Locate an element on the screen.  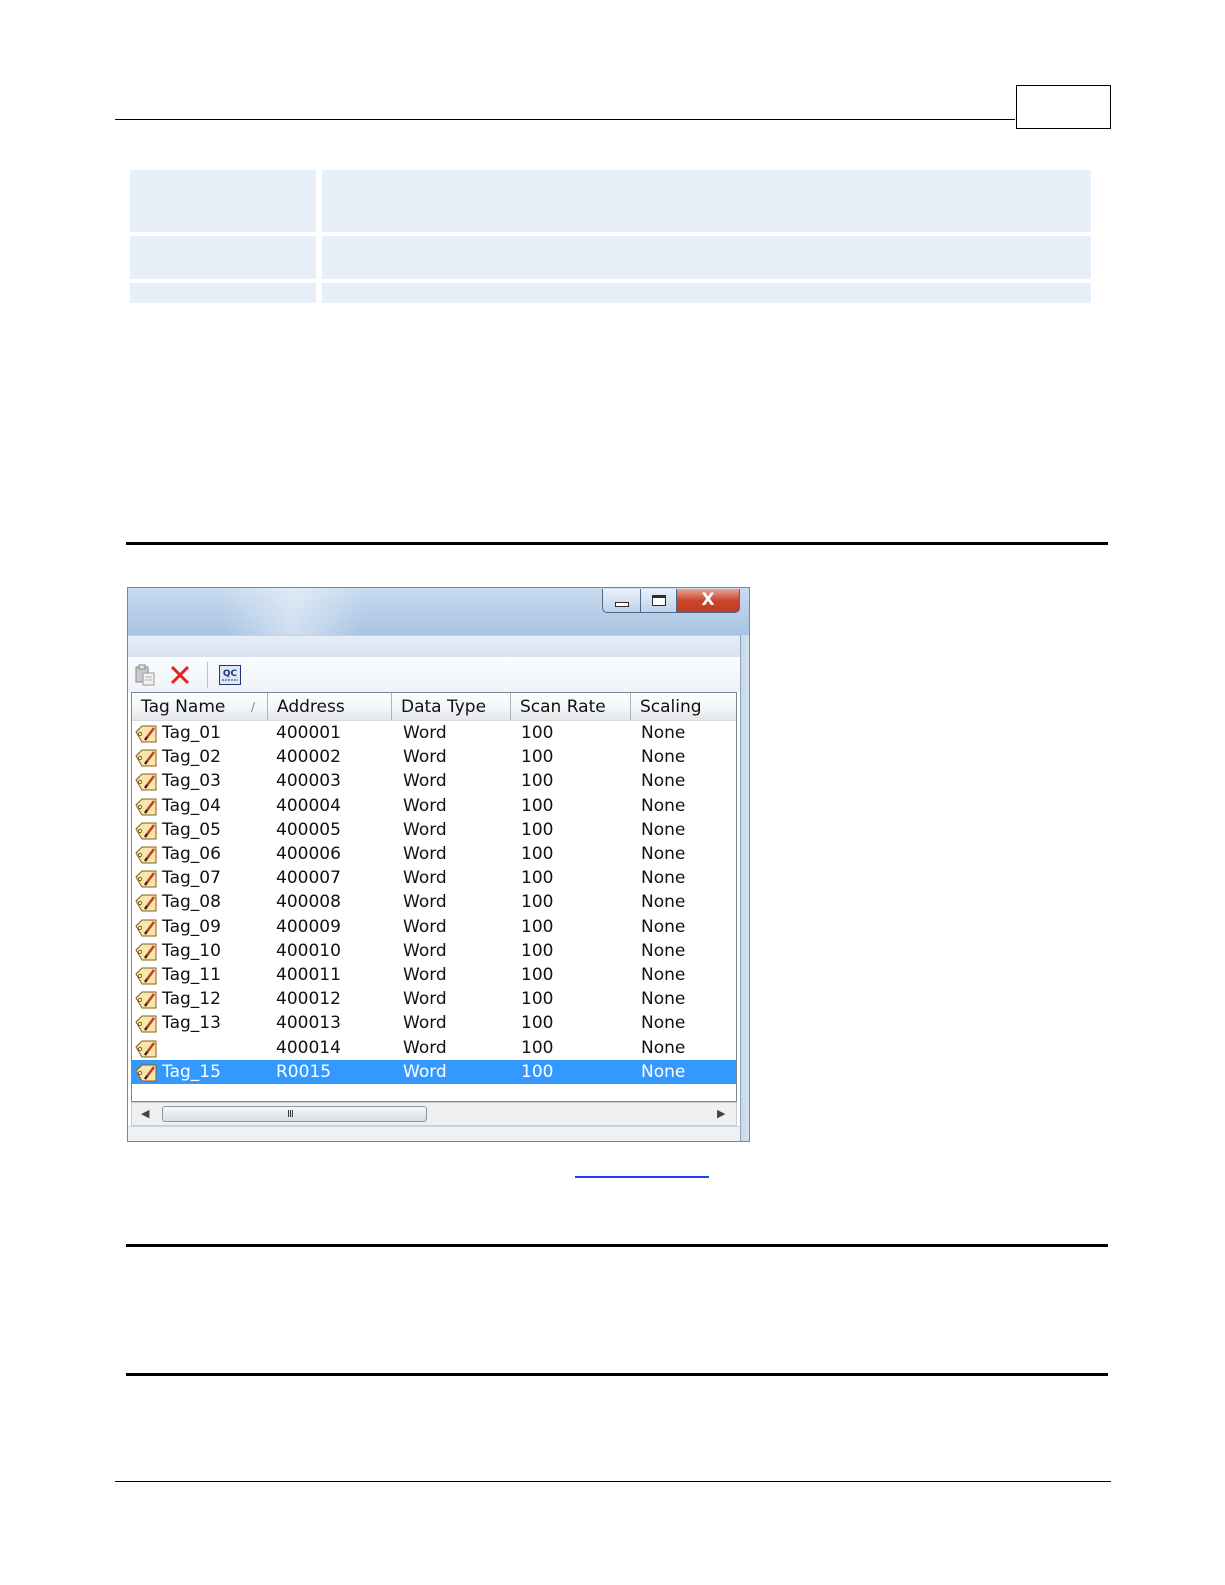
cell-address: 400011 is located at coordinates (308, 975).